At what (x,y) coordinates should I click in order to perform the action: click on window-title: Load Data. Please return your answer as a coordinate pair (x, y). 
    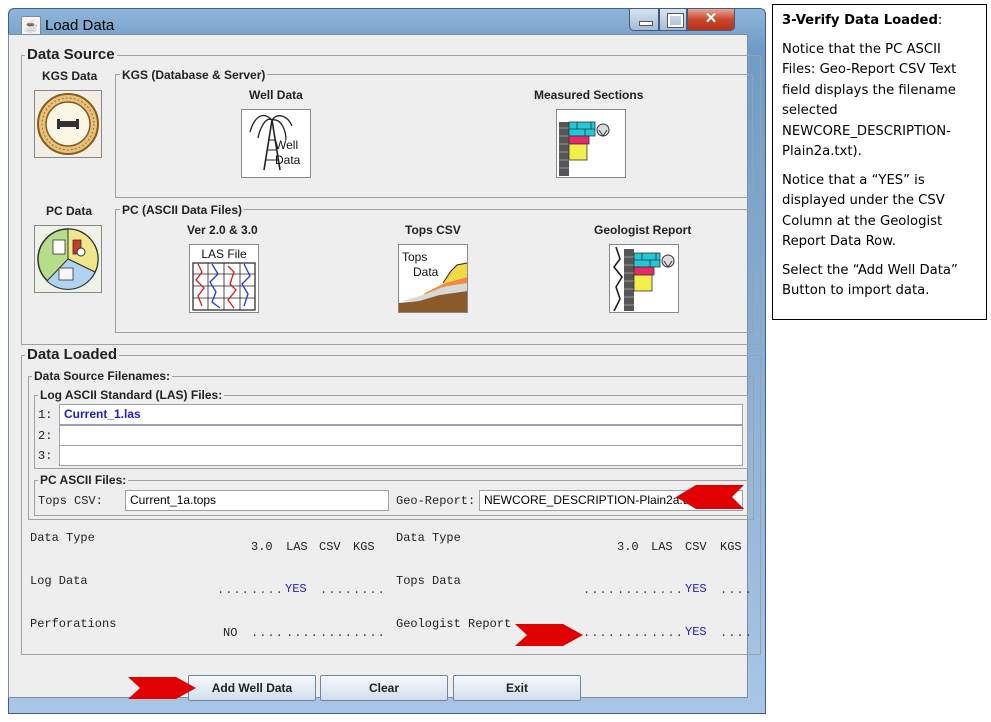
    Looking at the image, I should click on (80, 25).